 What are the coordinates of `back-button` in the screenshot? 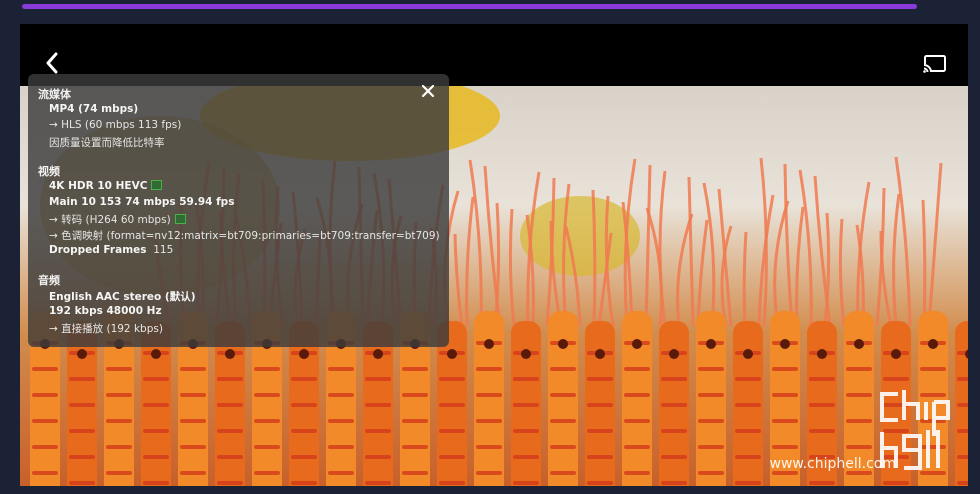 It's located at (52, 63).